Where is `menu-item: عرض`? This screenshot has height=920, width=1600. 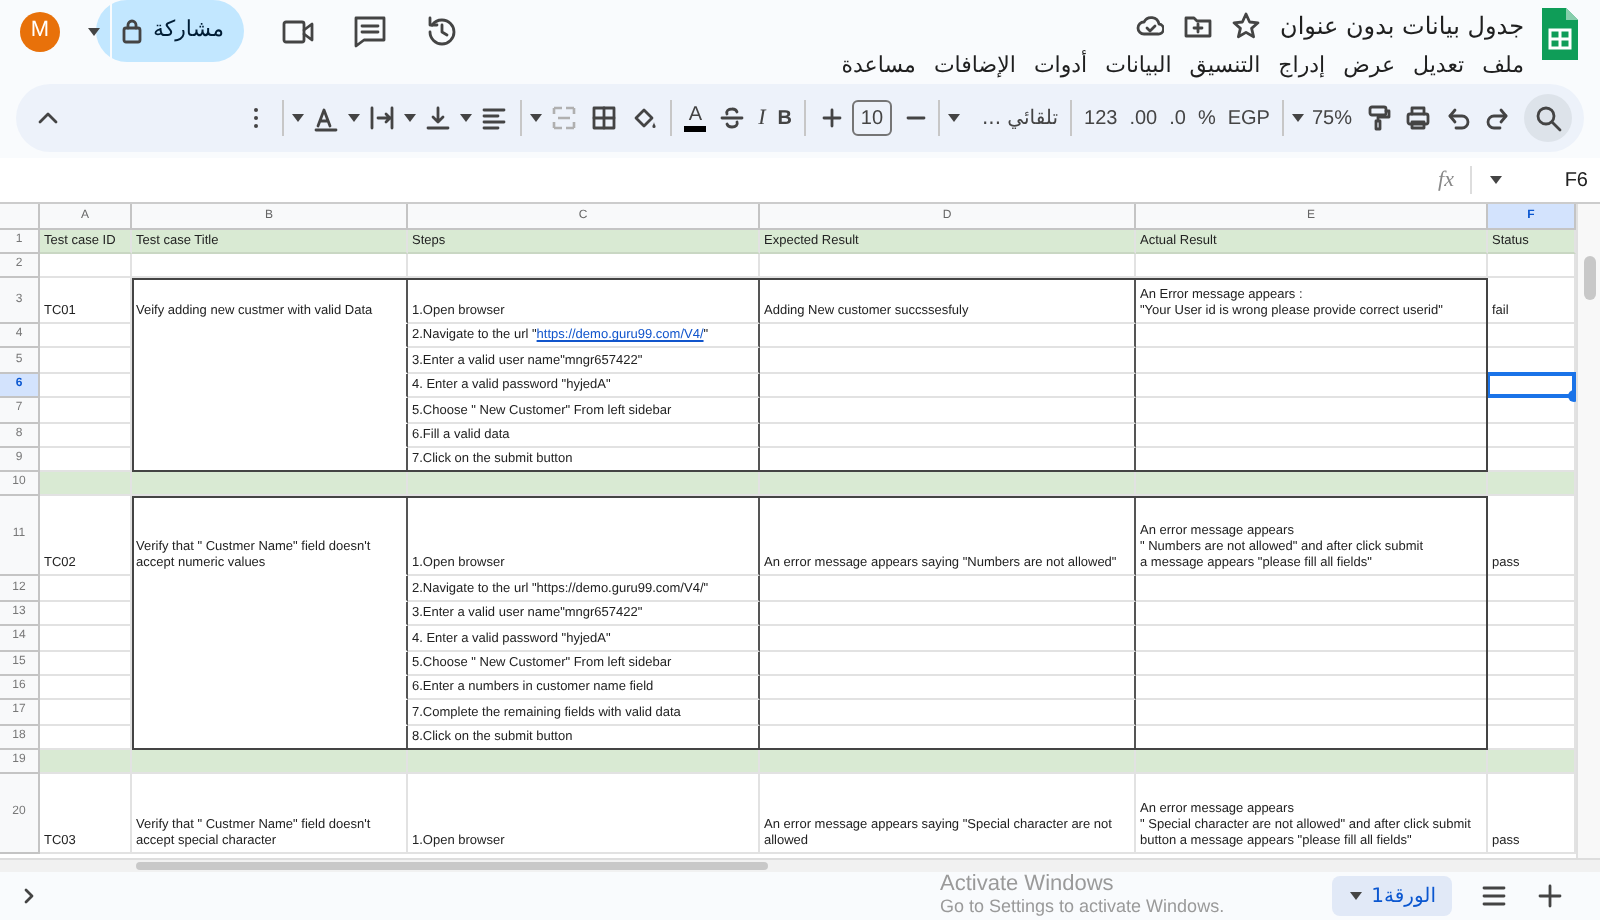
menu-item: عرض is located at coordinates (1369, 66).